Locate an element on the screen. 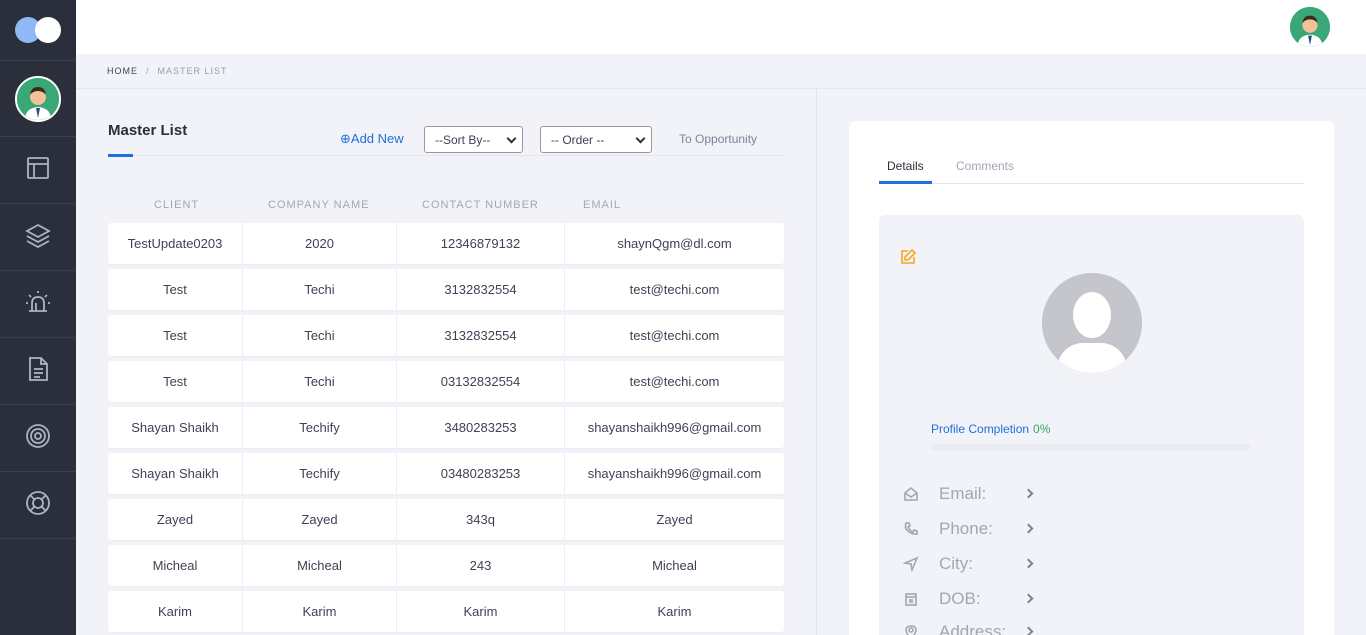 Image resolution: width=1366 pixels, height=635 pixels. cell-client: Karim is located at coordinates (175, 611).